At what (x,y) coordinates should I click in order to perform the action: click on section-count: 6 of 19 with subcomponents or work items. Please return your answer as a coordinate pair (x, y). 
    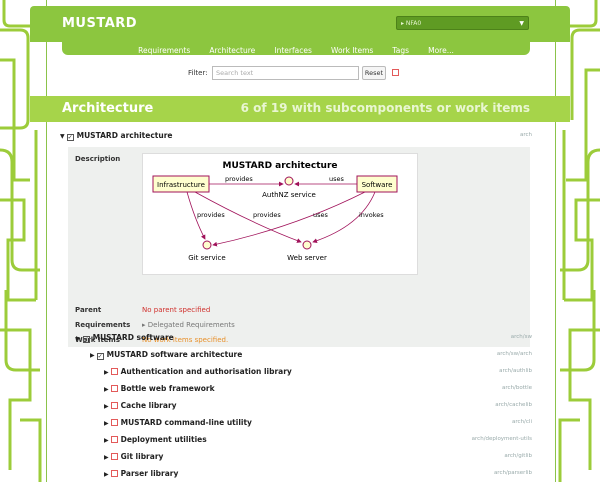
    Looking at the image, I should click on (385, 108).